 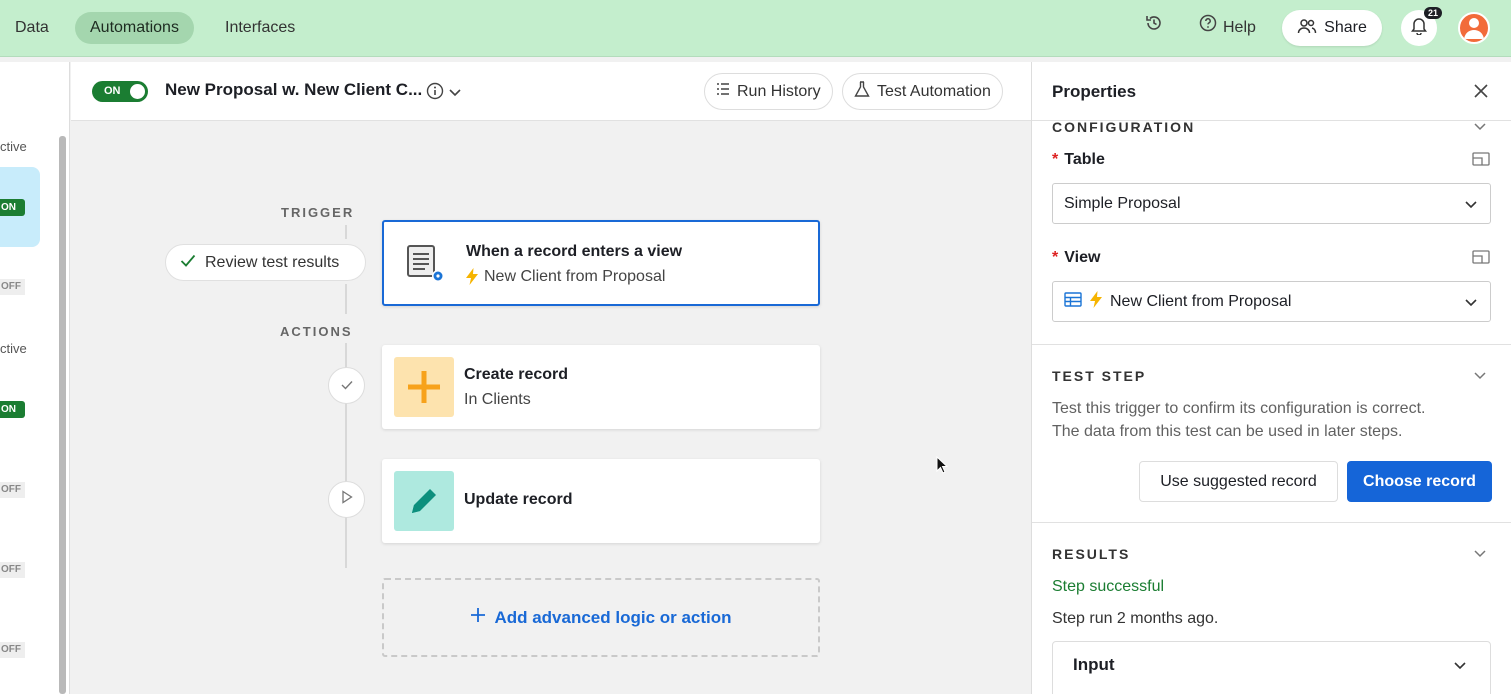 I want to click on play-icon, so click(x=347, y=499).